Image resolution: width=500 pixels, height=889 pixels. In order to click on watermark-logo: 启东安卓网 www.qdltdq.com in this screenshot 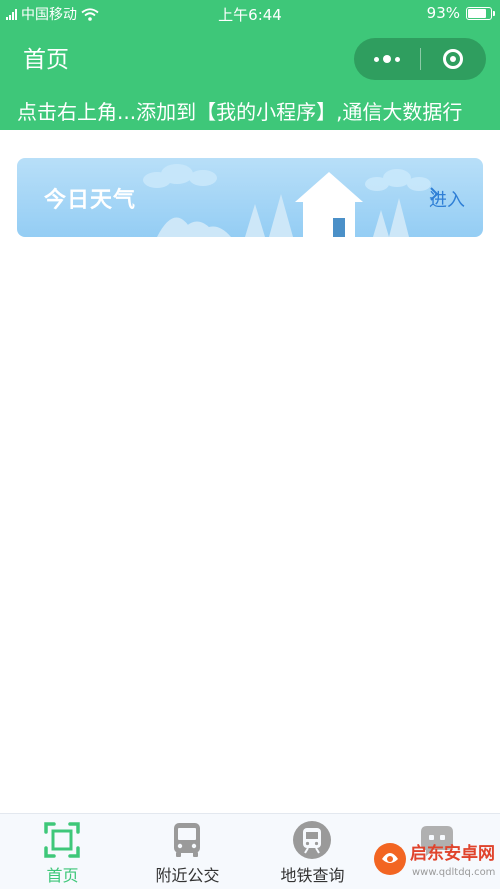, I will do `click(434, 860)`.